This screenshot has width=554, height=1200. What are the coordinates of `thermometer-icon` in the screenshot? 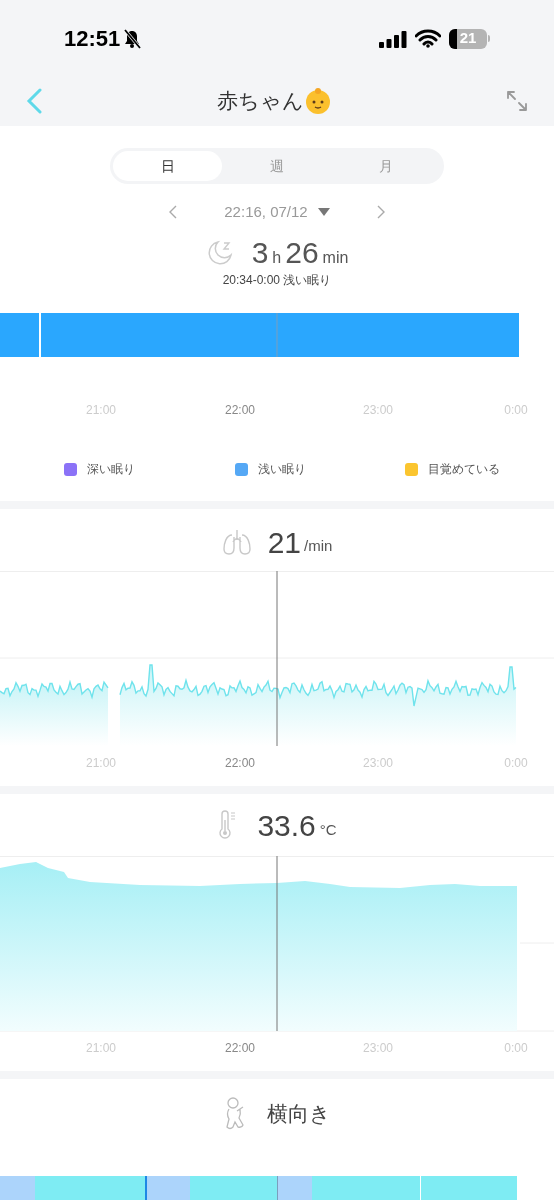 It's located at (227, 825).